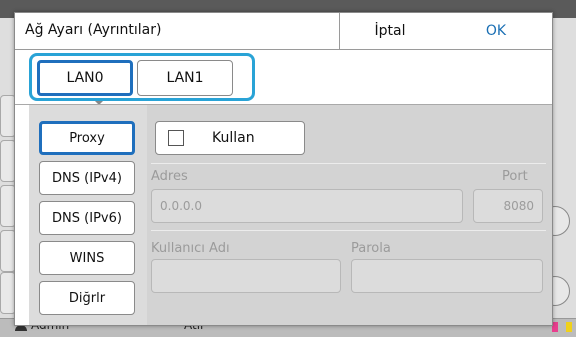 The image size is (576, 337). Describe the element at coordinates (87, 298) in the screenshot. I see `side-item-others: Diğrlr` at that location.